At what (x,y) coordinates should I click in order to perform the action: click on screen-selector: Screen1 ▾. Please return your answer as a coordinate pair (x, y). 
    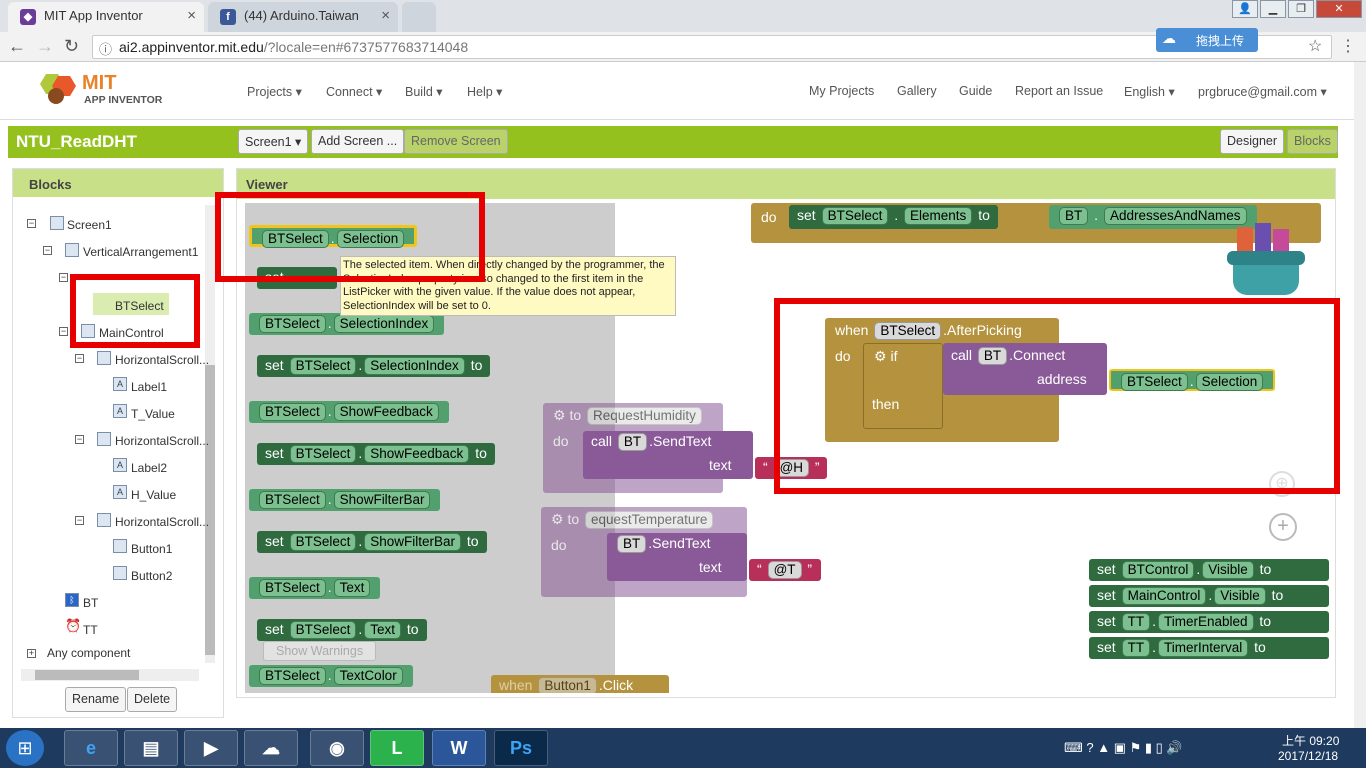
    Looking at the image, I should click on (273, 141).